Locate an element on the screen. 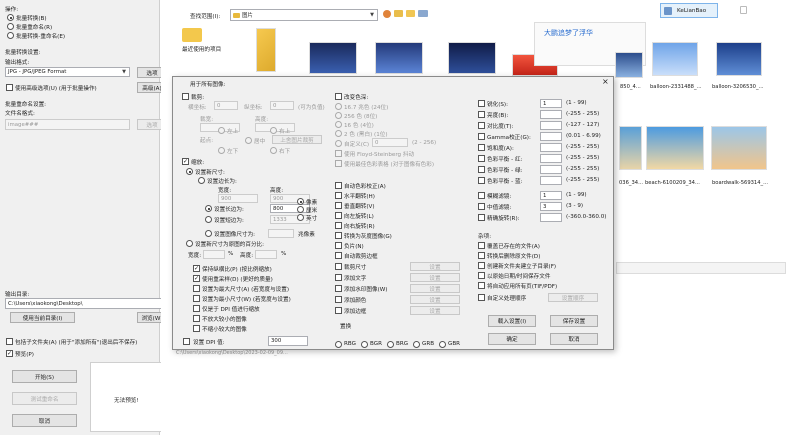  color-8bit-radio is located at coordinates (338, 115).